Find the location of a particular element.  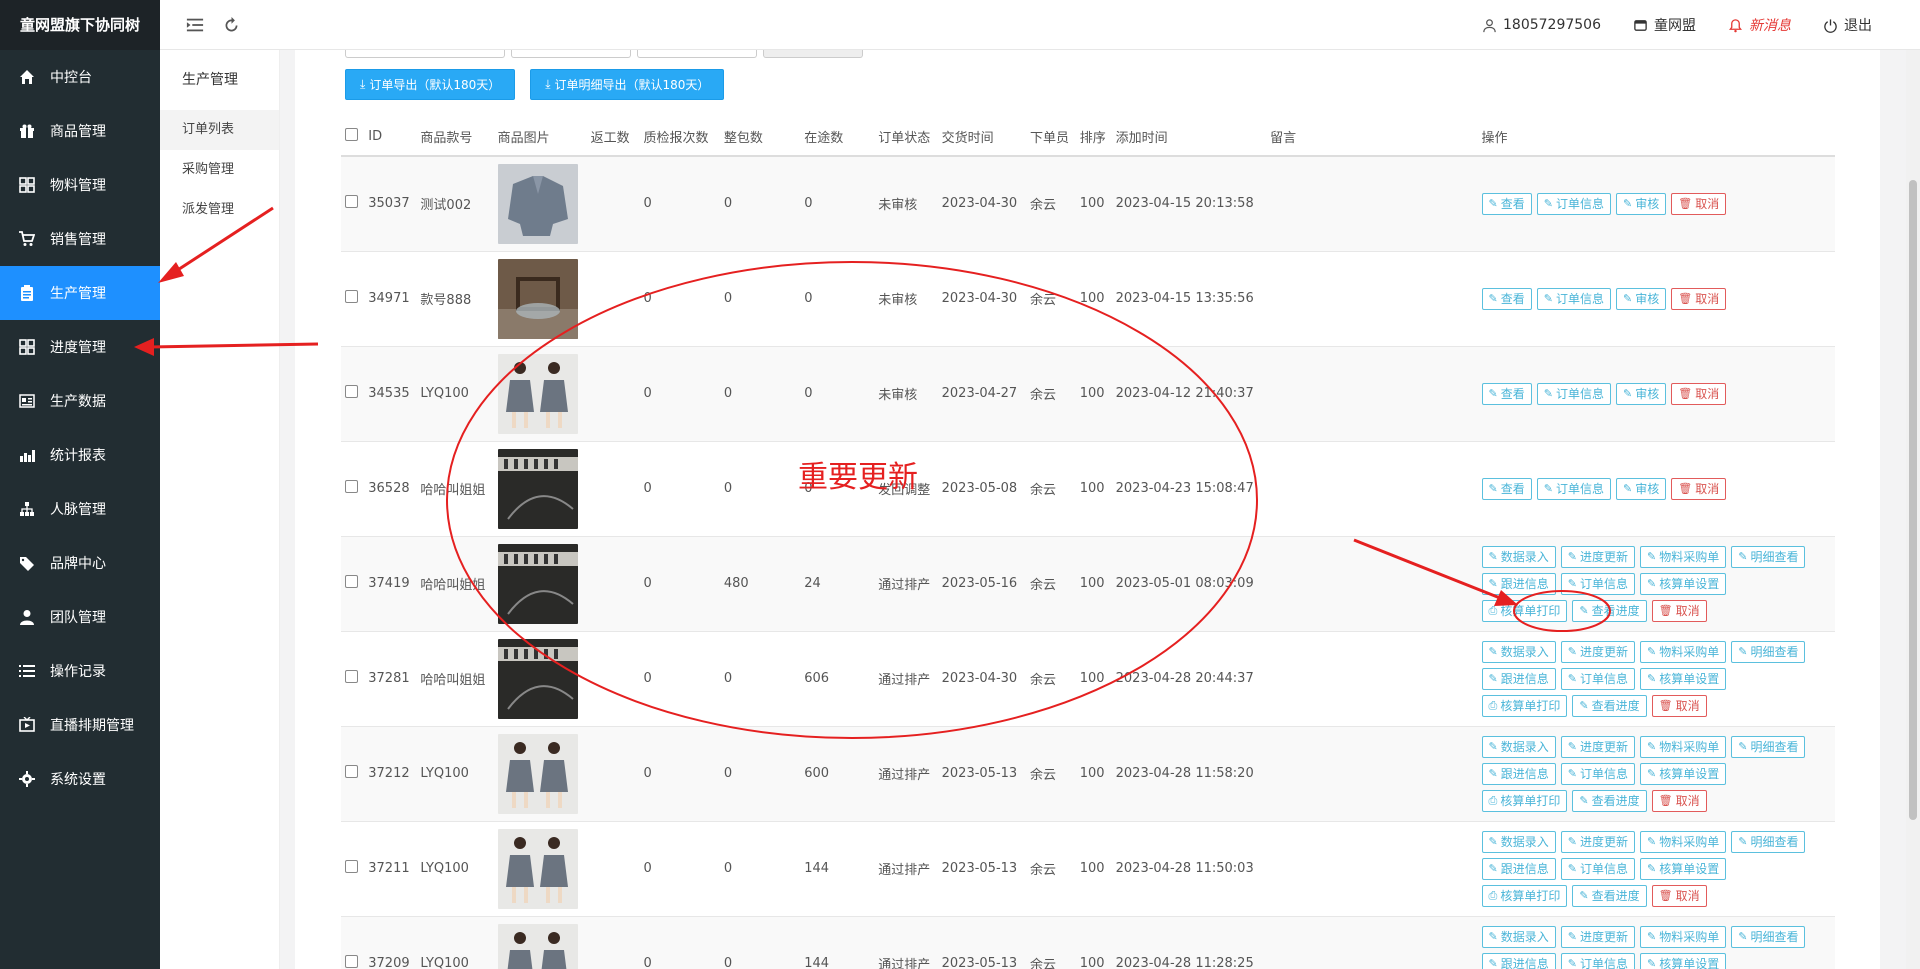

select-all-checkbox is located at coordinates (351, 134).